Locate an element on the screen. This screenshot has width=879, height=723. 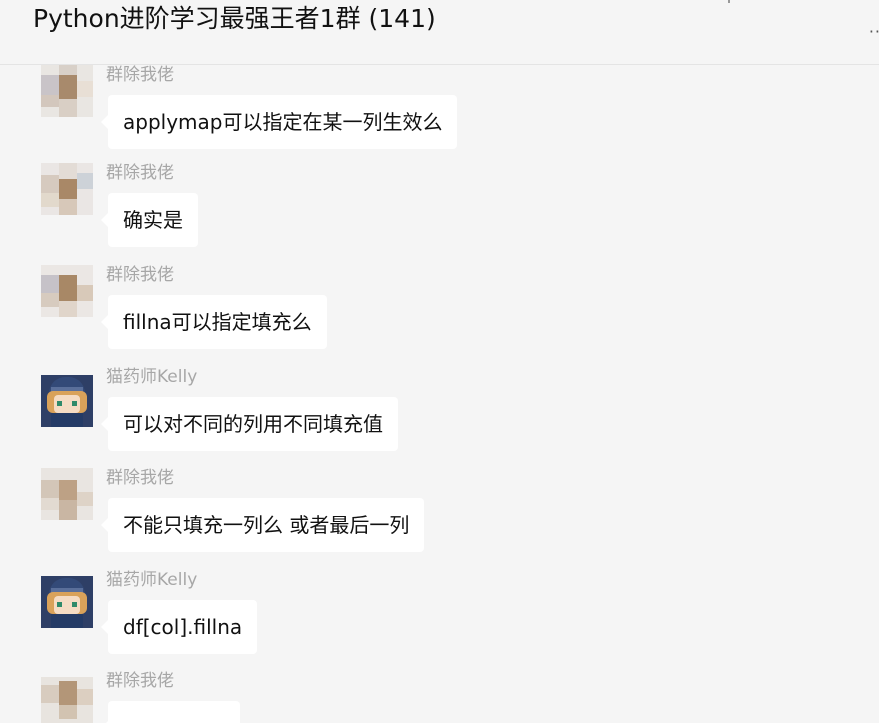
more-dots-icon: ·· is located at coordinates (874, 32).